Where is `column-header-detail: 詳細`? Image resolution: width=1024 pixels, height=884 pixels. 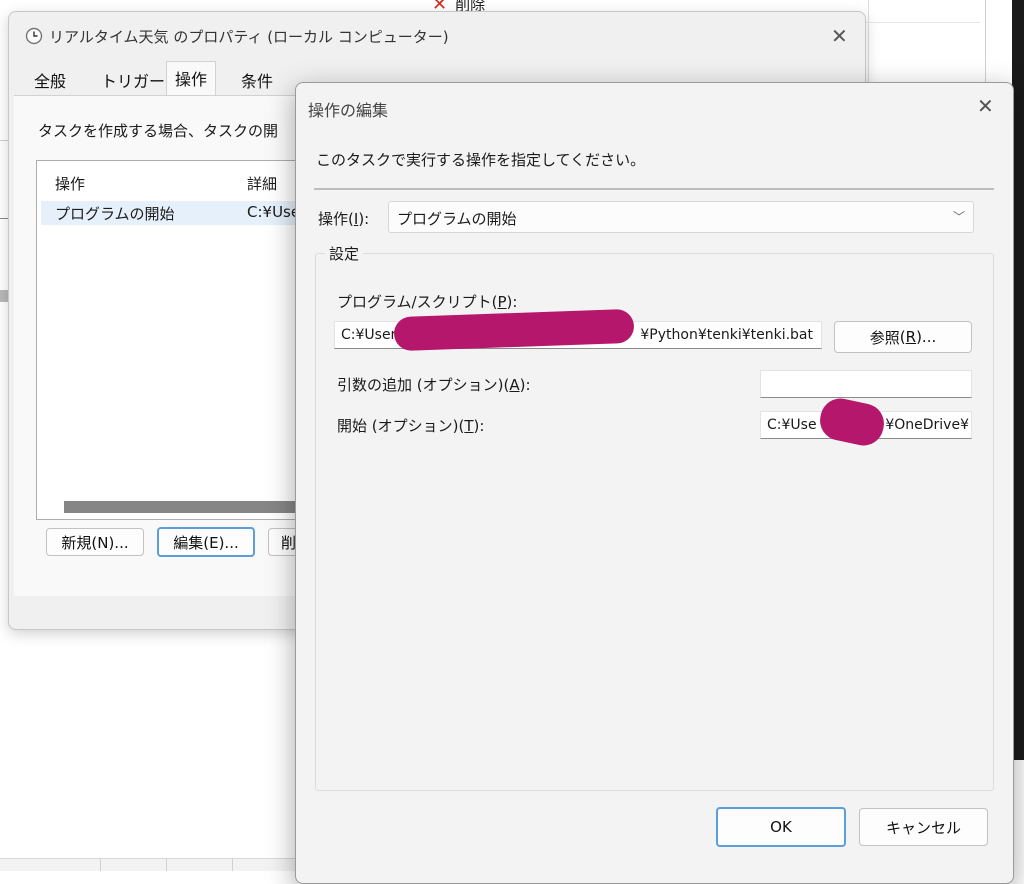
column-header-detail: 詳細 is located at coordinates (262, 183).